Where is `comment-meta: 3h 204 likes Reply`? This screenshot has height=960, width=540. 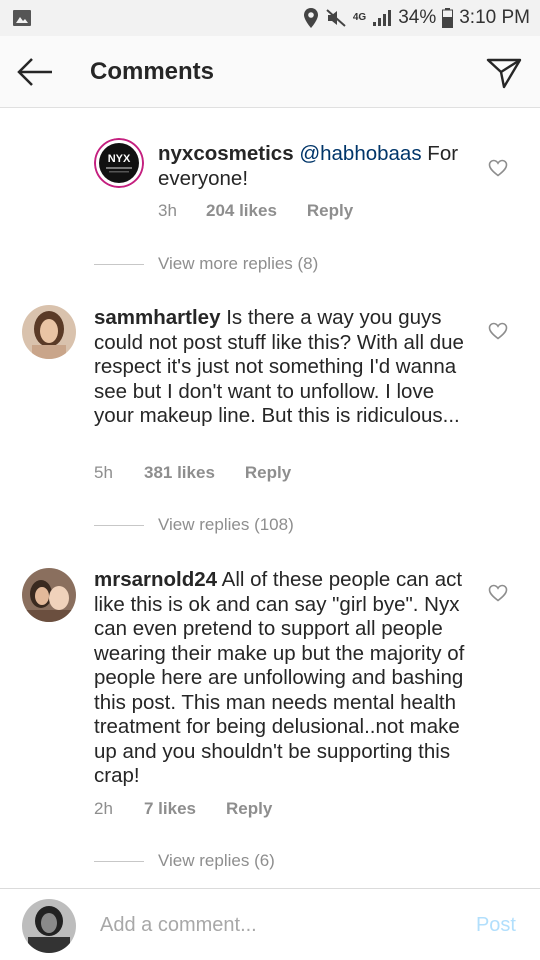 comment-meta: 3h 204 likes Reply is located at coordinates (255, 211).